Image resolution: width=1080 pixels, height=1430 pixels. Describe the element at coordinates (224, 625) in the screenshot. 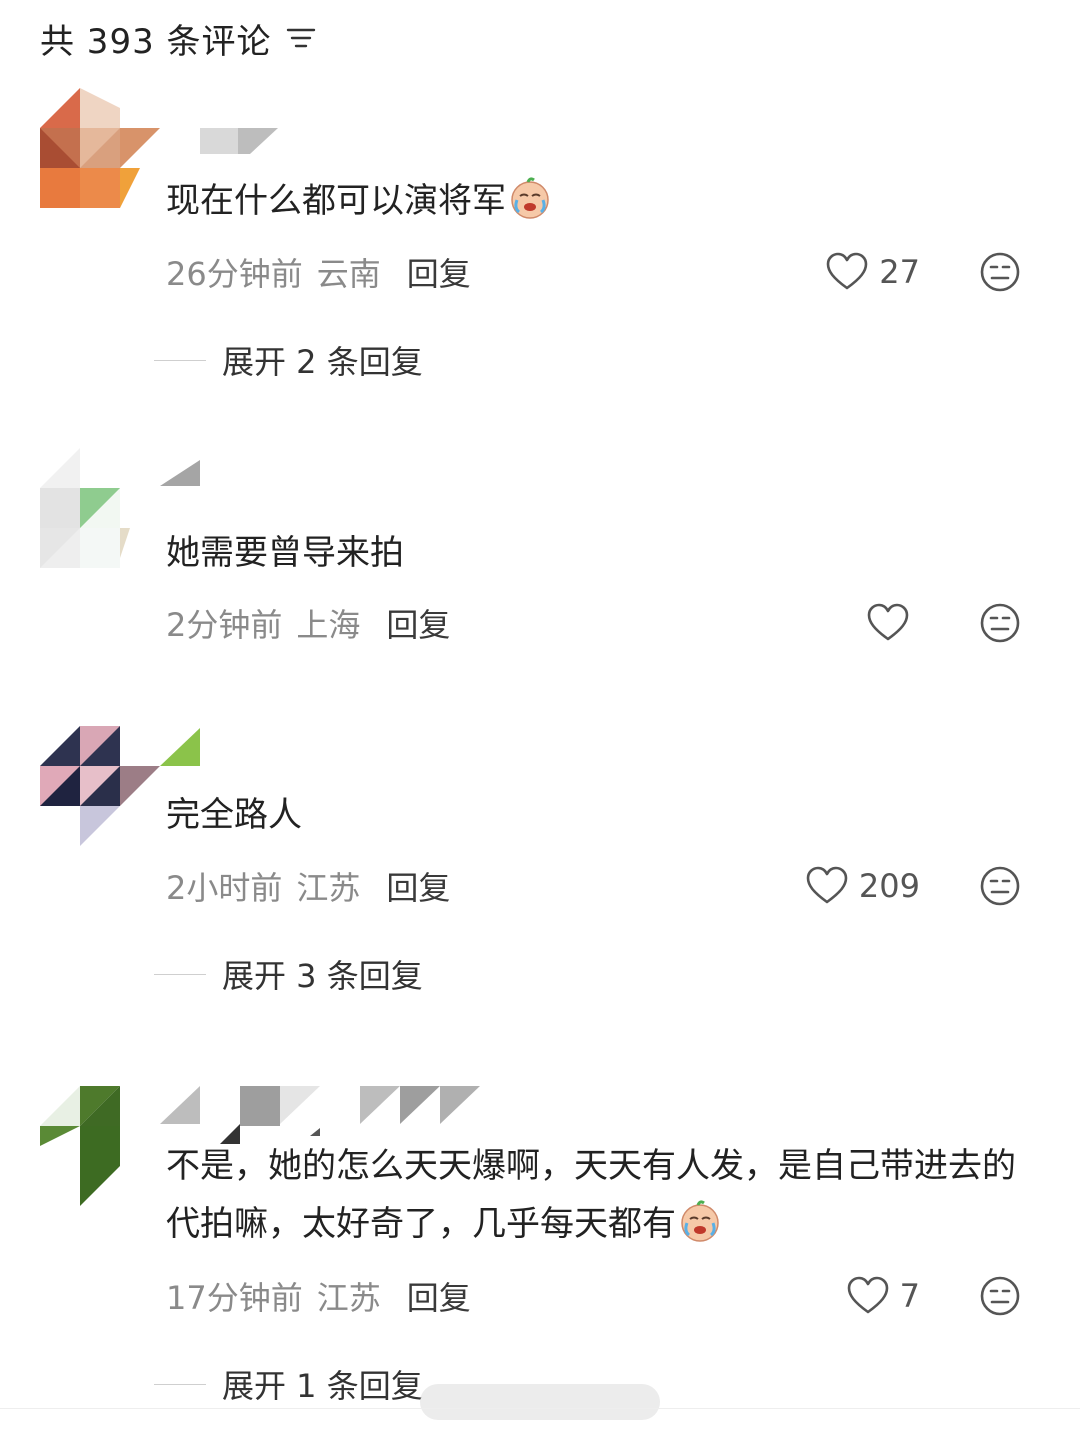

I see `comment-time: 2分钟前` at that location.